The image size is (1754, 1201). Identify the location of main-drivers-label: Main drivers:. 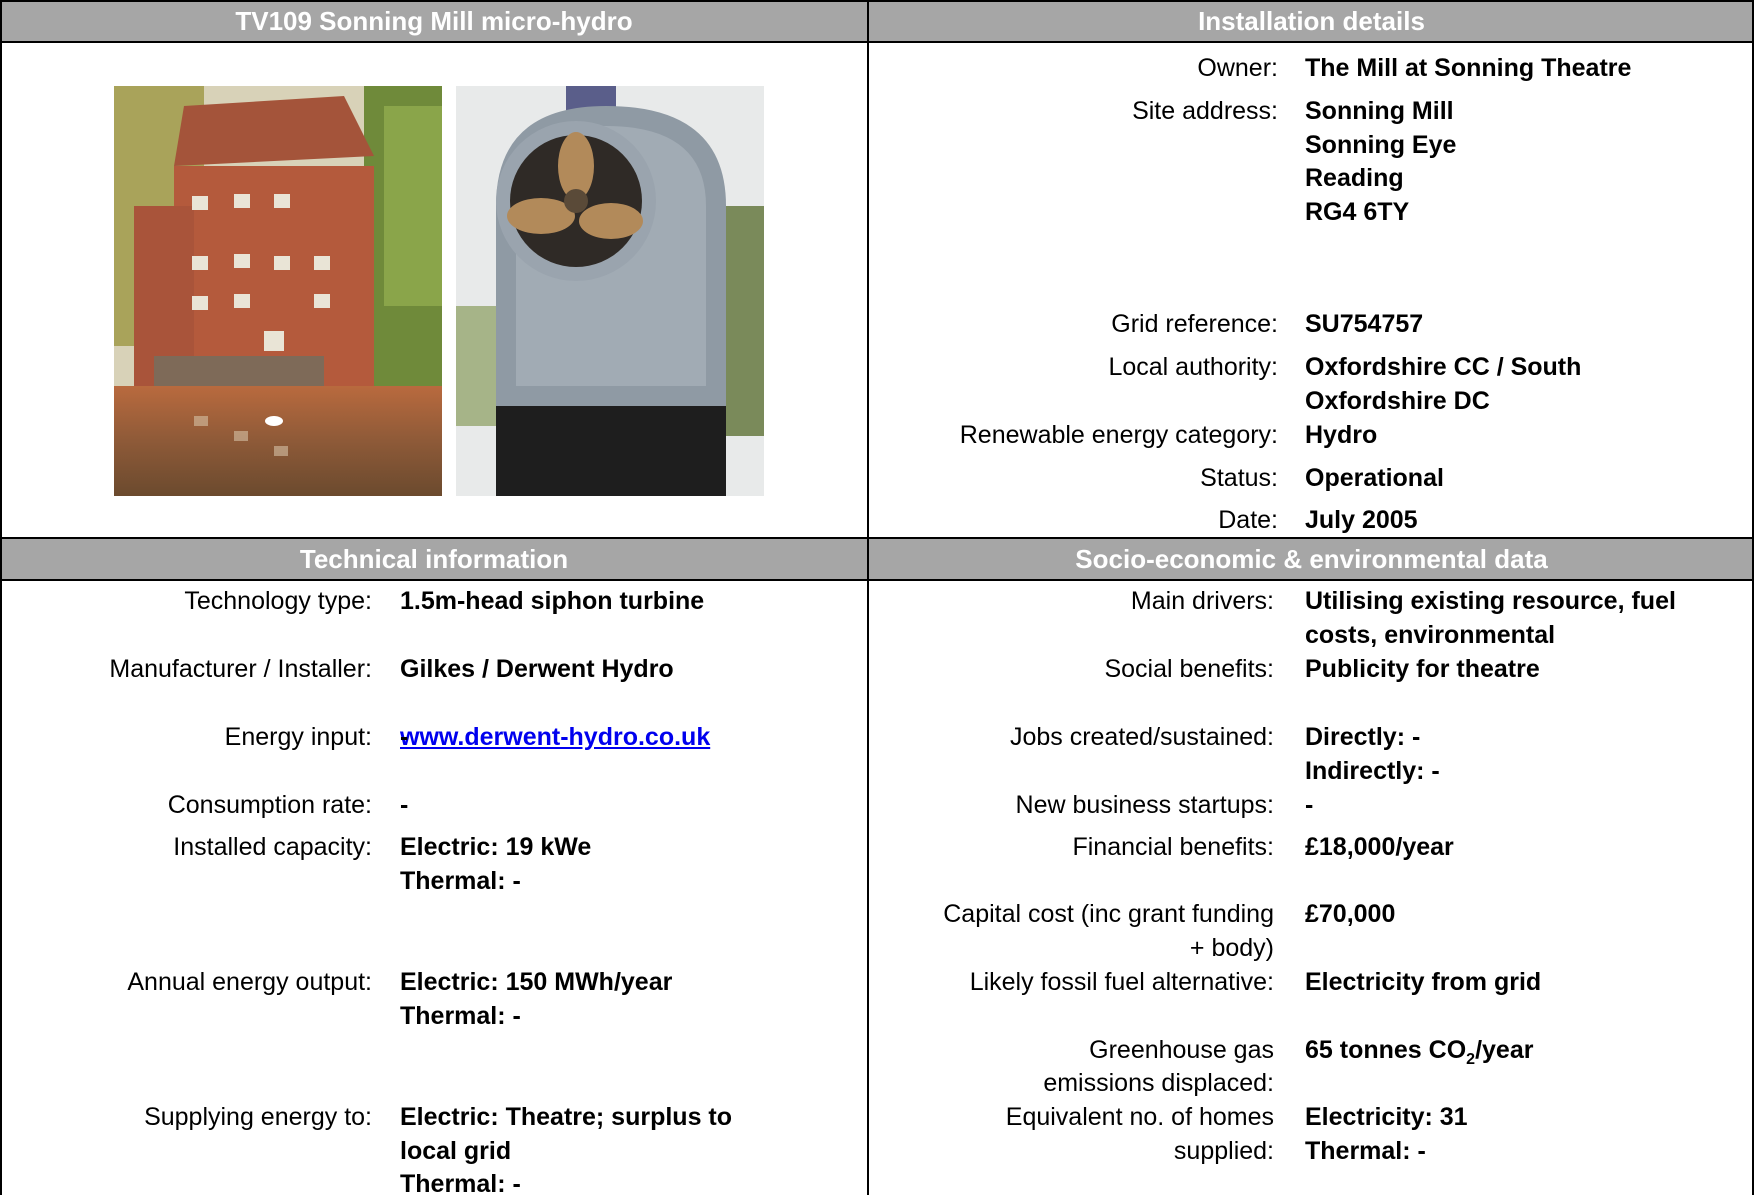
(1202, 601).